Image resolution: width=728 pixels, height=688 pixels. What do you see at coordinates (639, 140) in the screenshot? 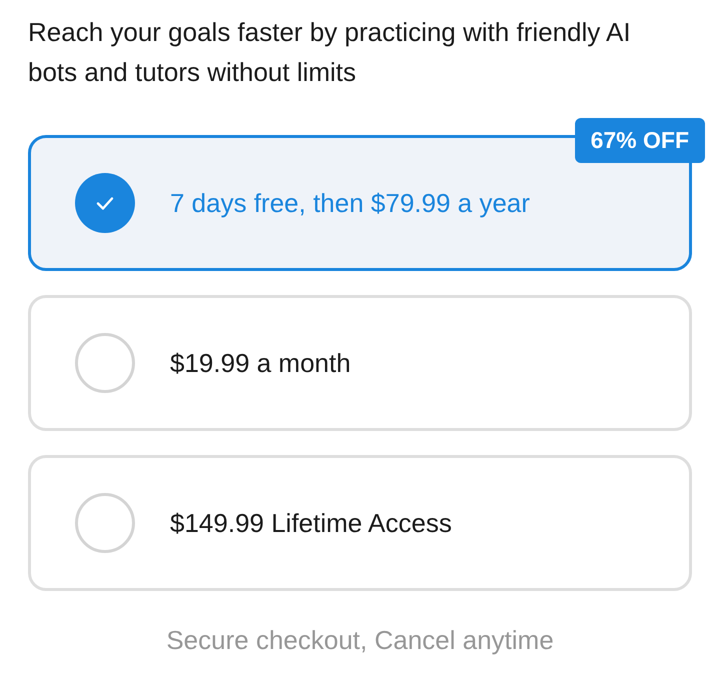
I see `discount-badge: 67% OFF` at bounding box center [639, 140].